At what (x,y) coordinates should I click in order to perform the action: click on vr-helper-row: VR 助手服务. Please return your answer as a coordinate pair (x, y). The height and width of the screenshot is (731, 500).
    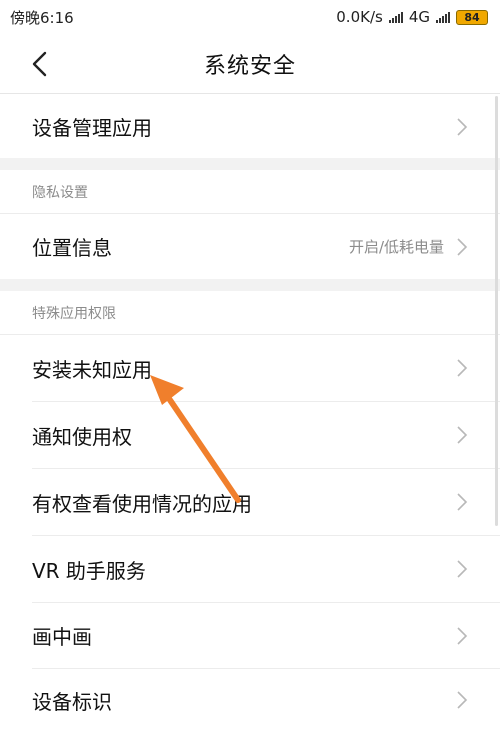
    Looking at the image, I should click on (250, 569).